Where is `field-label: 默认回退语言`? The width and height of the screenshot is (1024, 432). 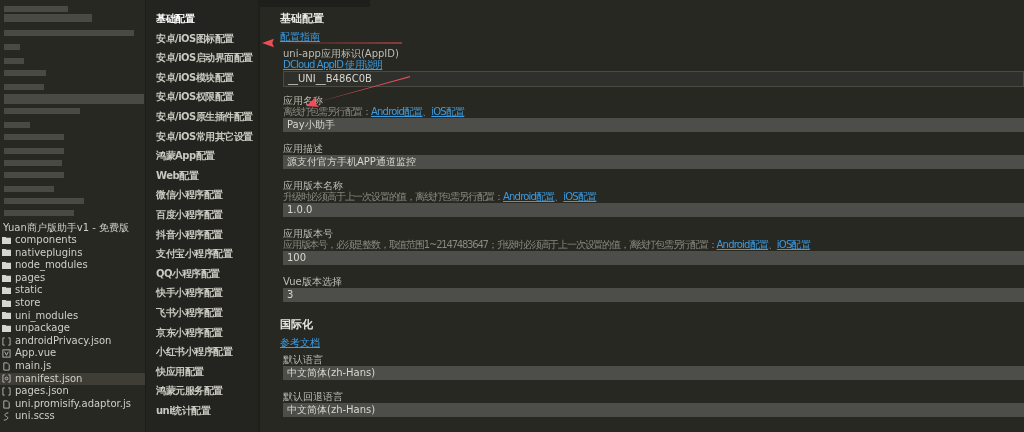 field-label: 默认回退语言 is located at coordinates (313, 396).